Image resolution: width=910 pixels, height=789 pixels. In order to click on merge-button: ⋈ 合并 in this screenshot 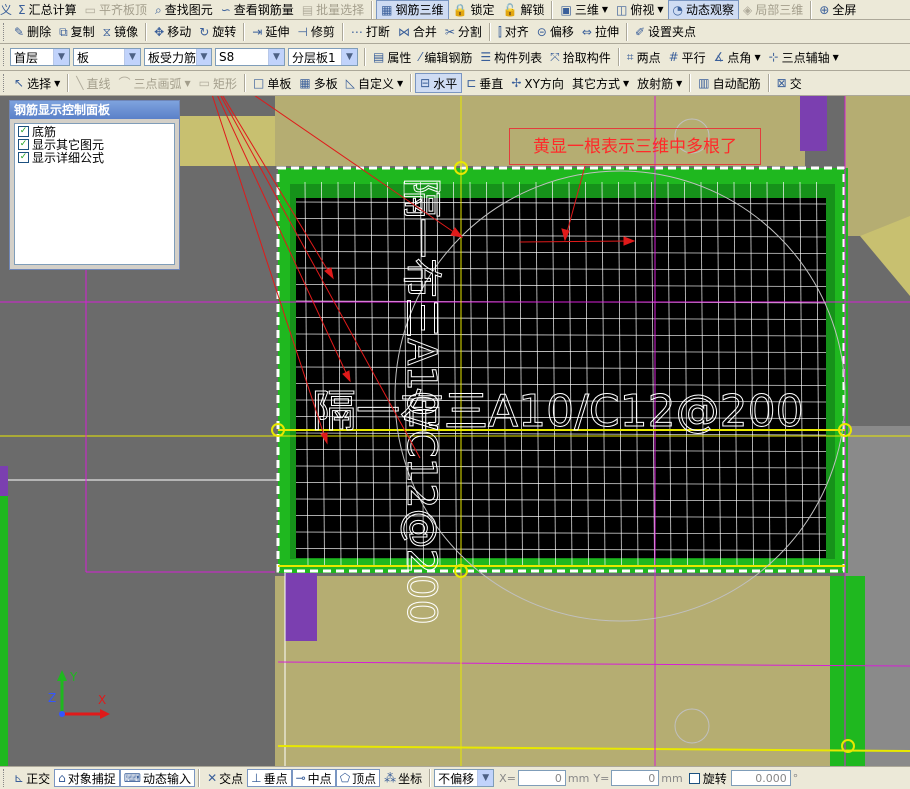, I will do `click(417, 32)`.